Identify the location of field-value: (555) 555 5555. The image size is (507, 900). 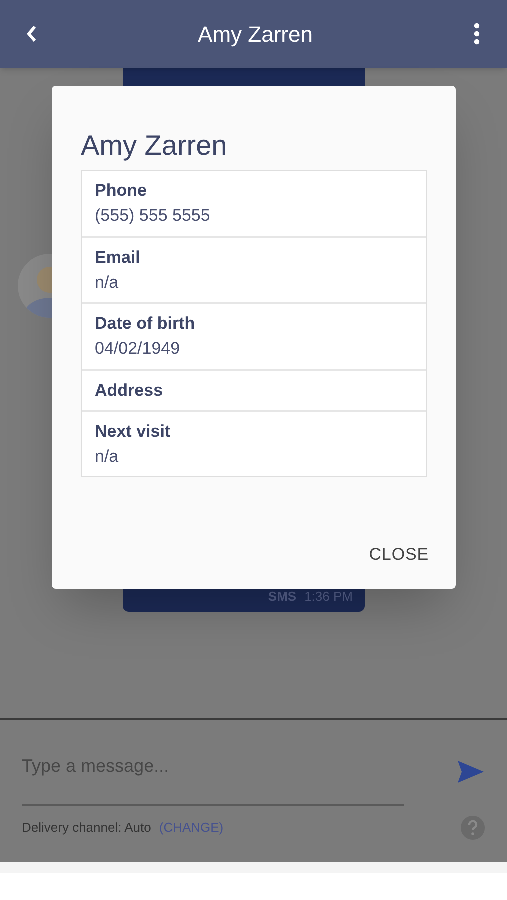
(153, 215).